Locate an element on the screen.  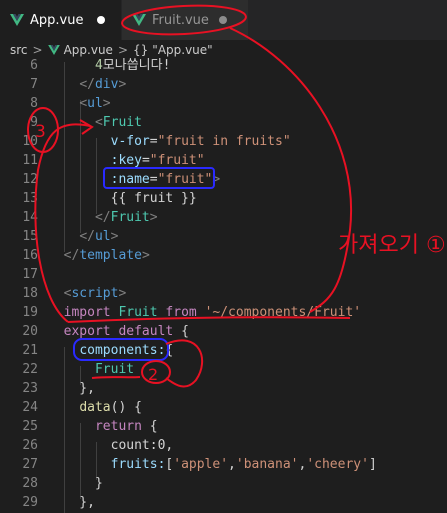
line-number: 25 is located at coordinates (30, 426).